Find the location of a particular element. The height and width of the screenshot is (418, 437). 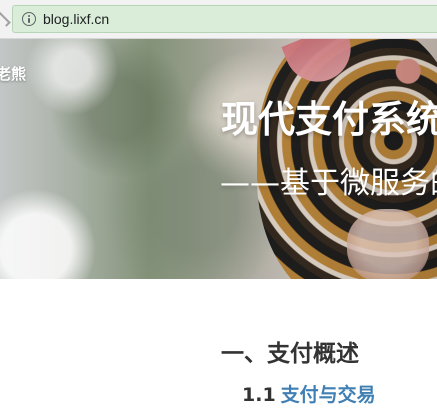

back-arrow-icon is located at coordinates (5, 19).